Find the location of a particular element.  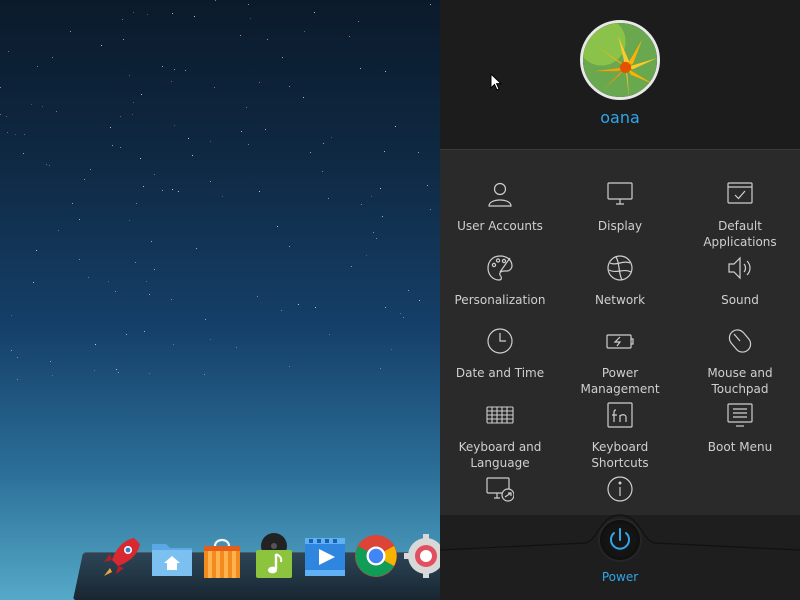

module-power-management: Power Management is located at coordinates (620, 363).